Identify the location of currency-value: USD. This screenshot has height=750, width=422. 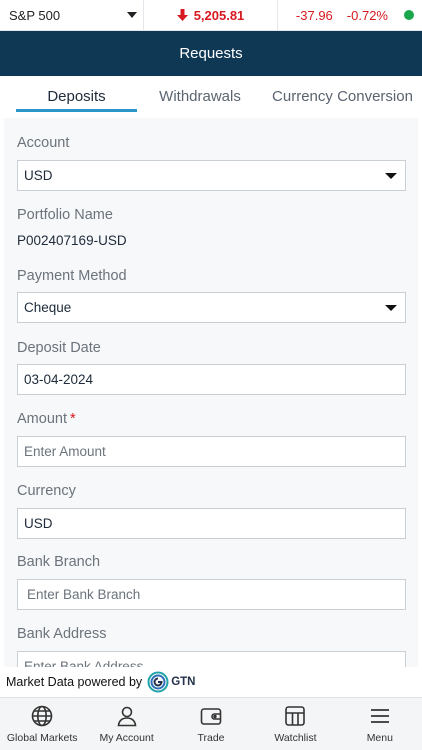
(38, 523).